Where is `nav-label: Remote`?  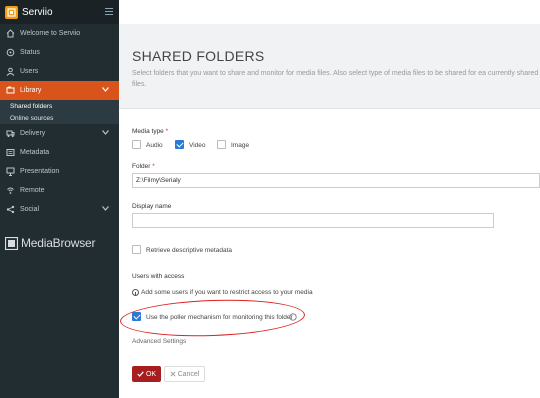
nav-label: Remote is located at coordinates (32, 190).